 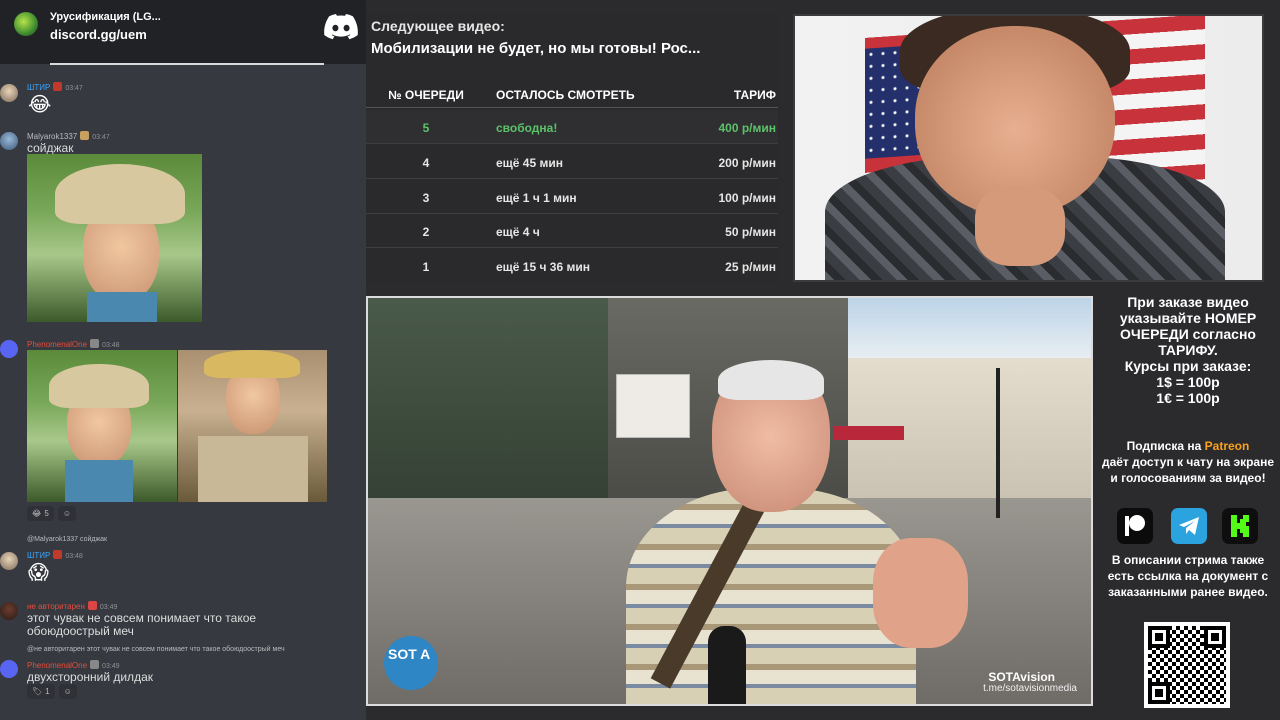 I want to click on message-text: сойджак, so click(x=50, y=148).